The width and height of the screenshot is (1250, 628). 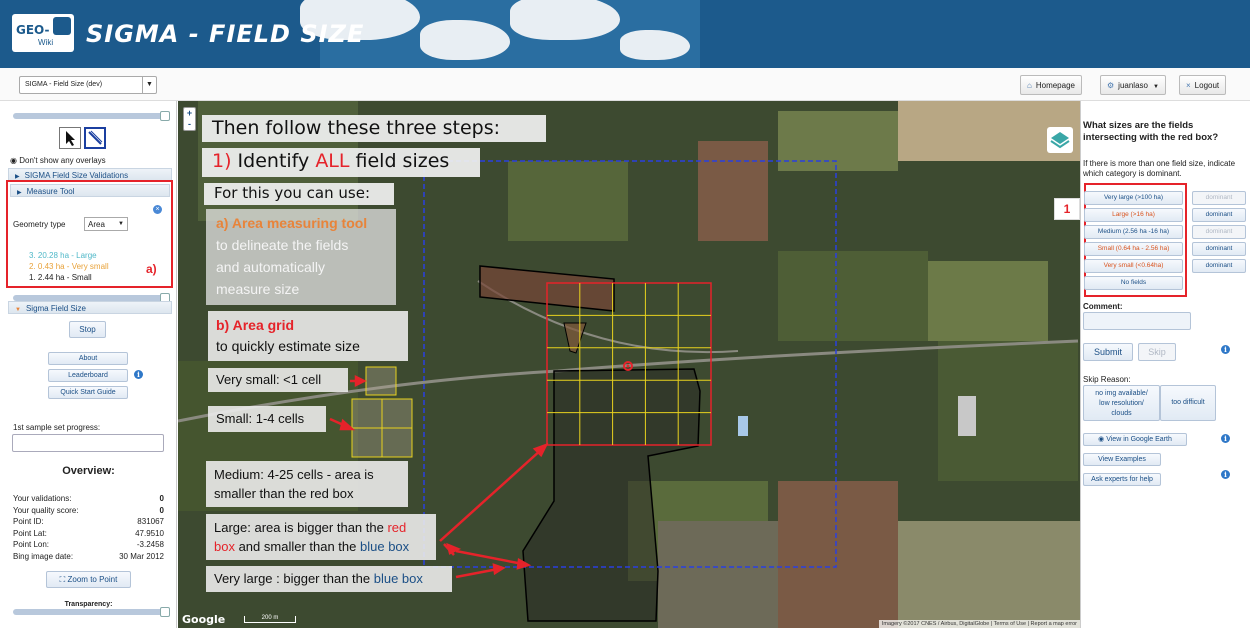 What do you see at coordinates (294, 578) in the screenshot?
I see `very-large-a: Very large : bigger than the` at bounding box center [294, 578].